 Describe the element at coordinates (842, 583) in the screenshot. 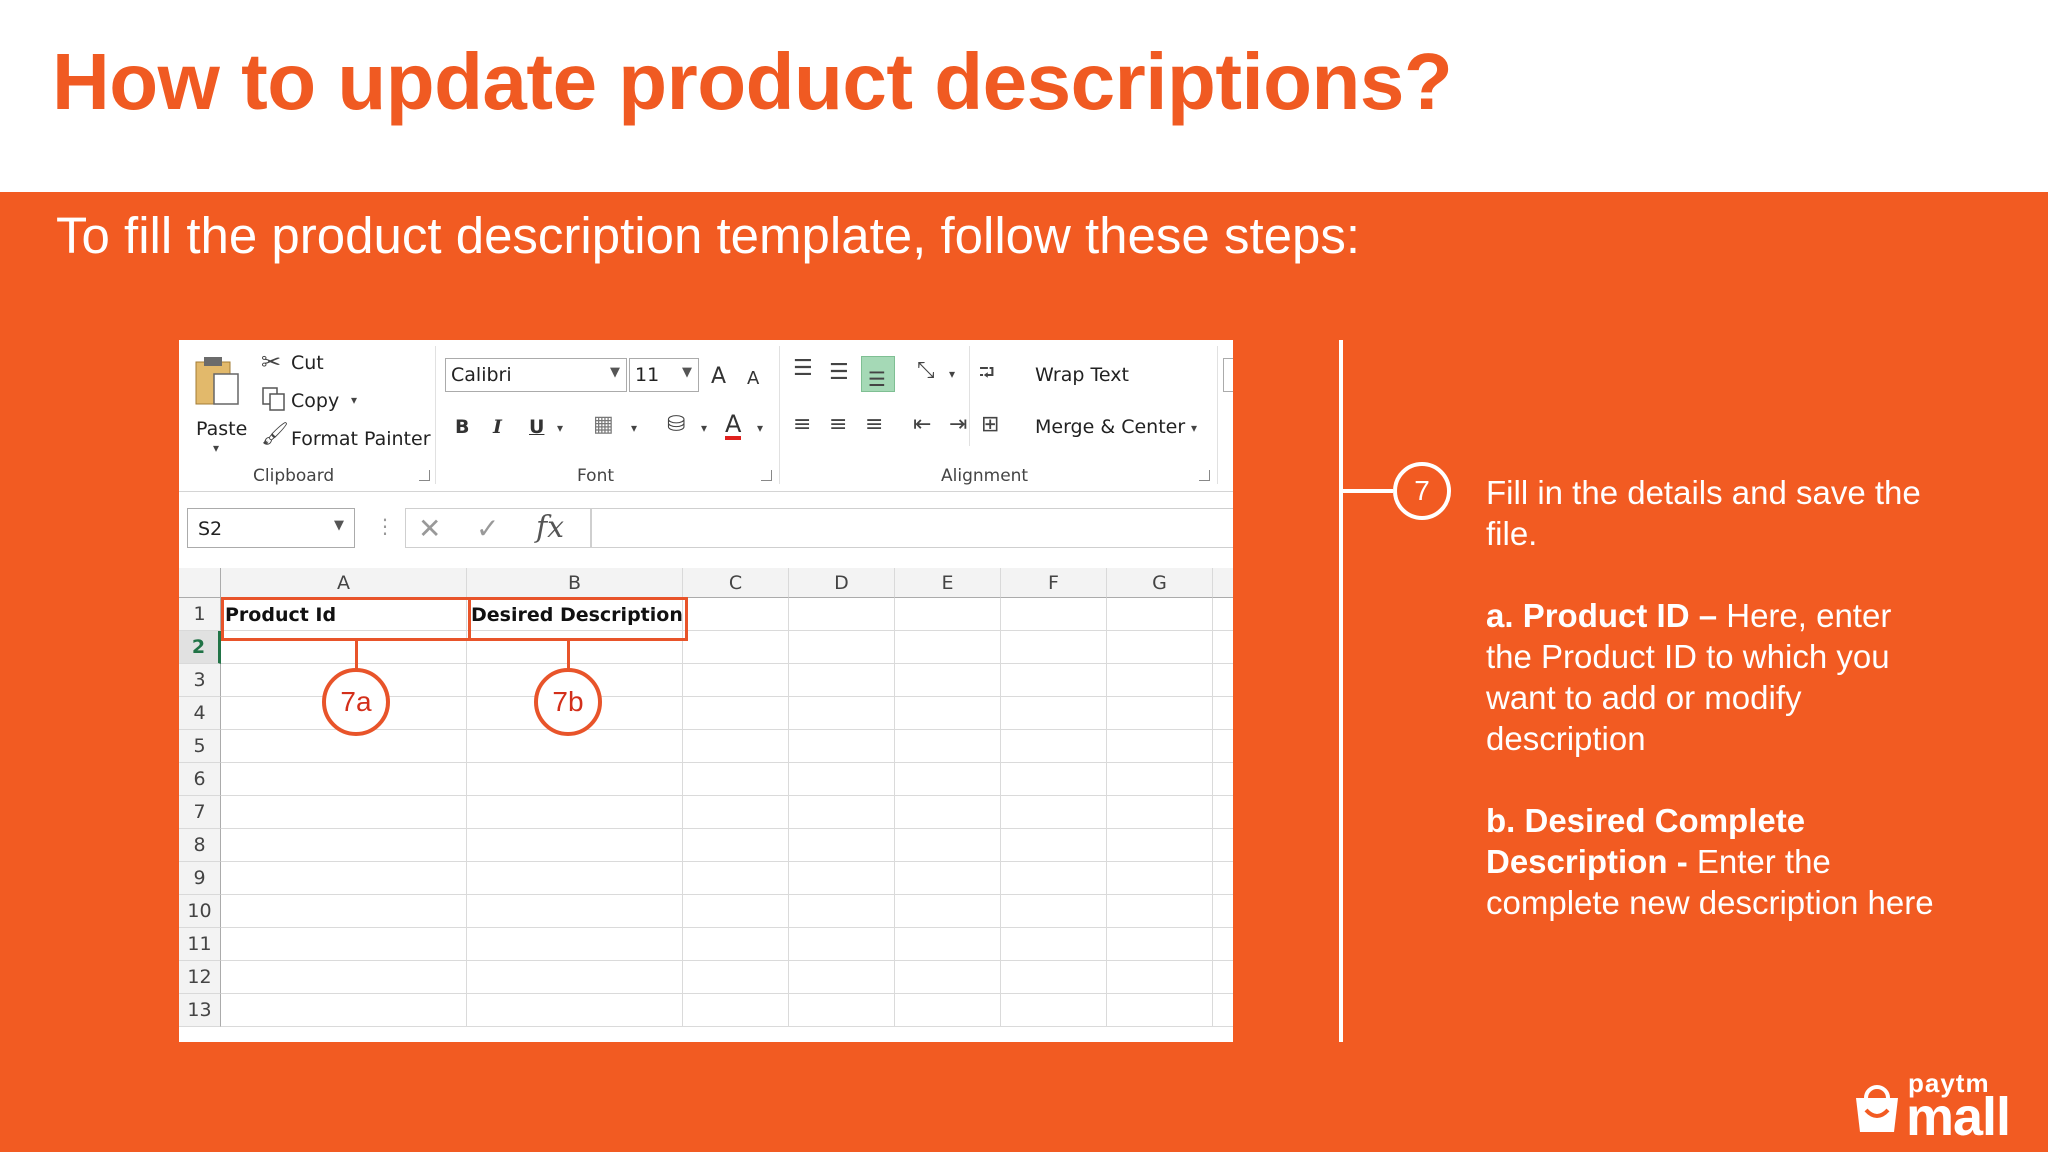

I see `column-header-d: D` at that location.